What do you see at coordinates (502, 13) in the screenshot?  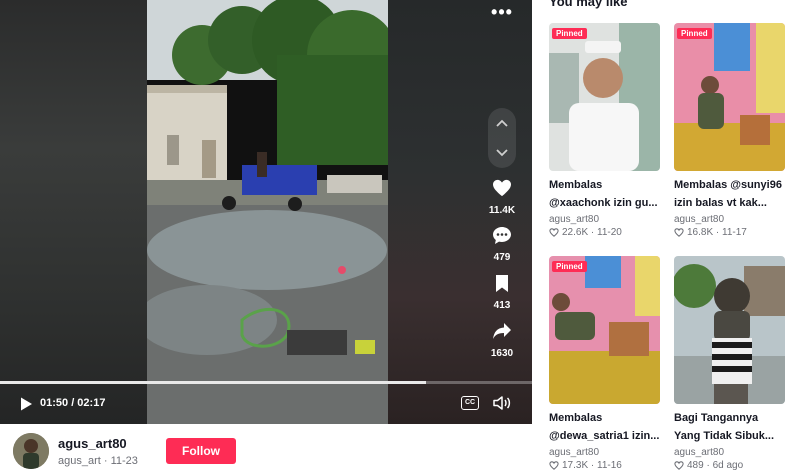 I see `more-options-button: •••` at bounding box center [502, 13].